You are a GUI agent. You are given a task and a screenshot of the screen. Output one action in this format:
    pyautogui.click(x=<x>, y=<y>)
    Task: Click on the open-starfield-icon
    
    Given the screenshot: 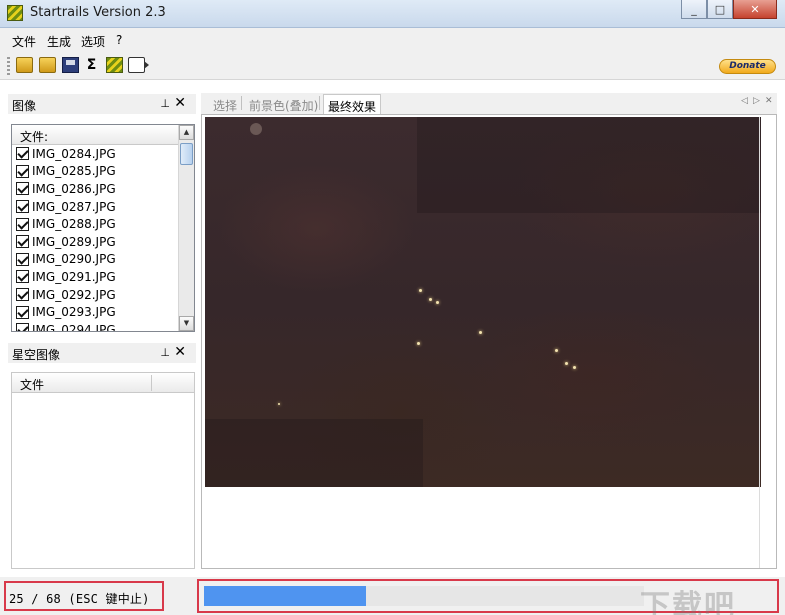 What is the action you would take?
    pyautogui.click(x=47, y=65)
    